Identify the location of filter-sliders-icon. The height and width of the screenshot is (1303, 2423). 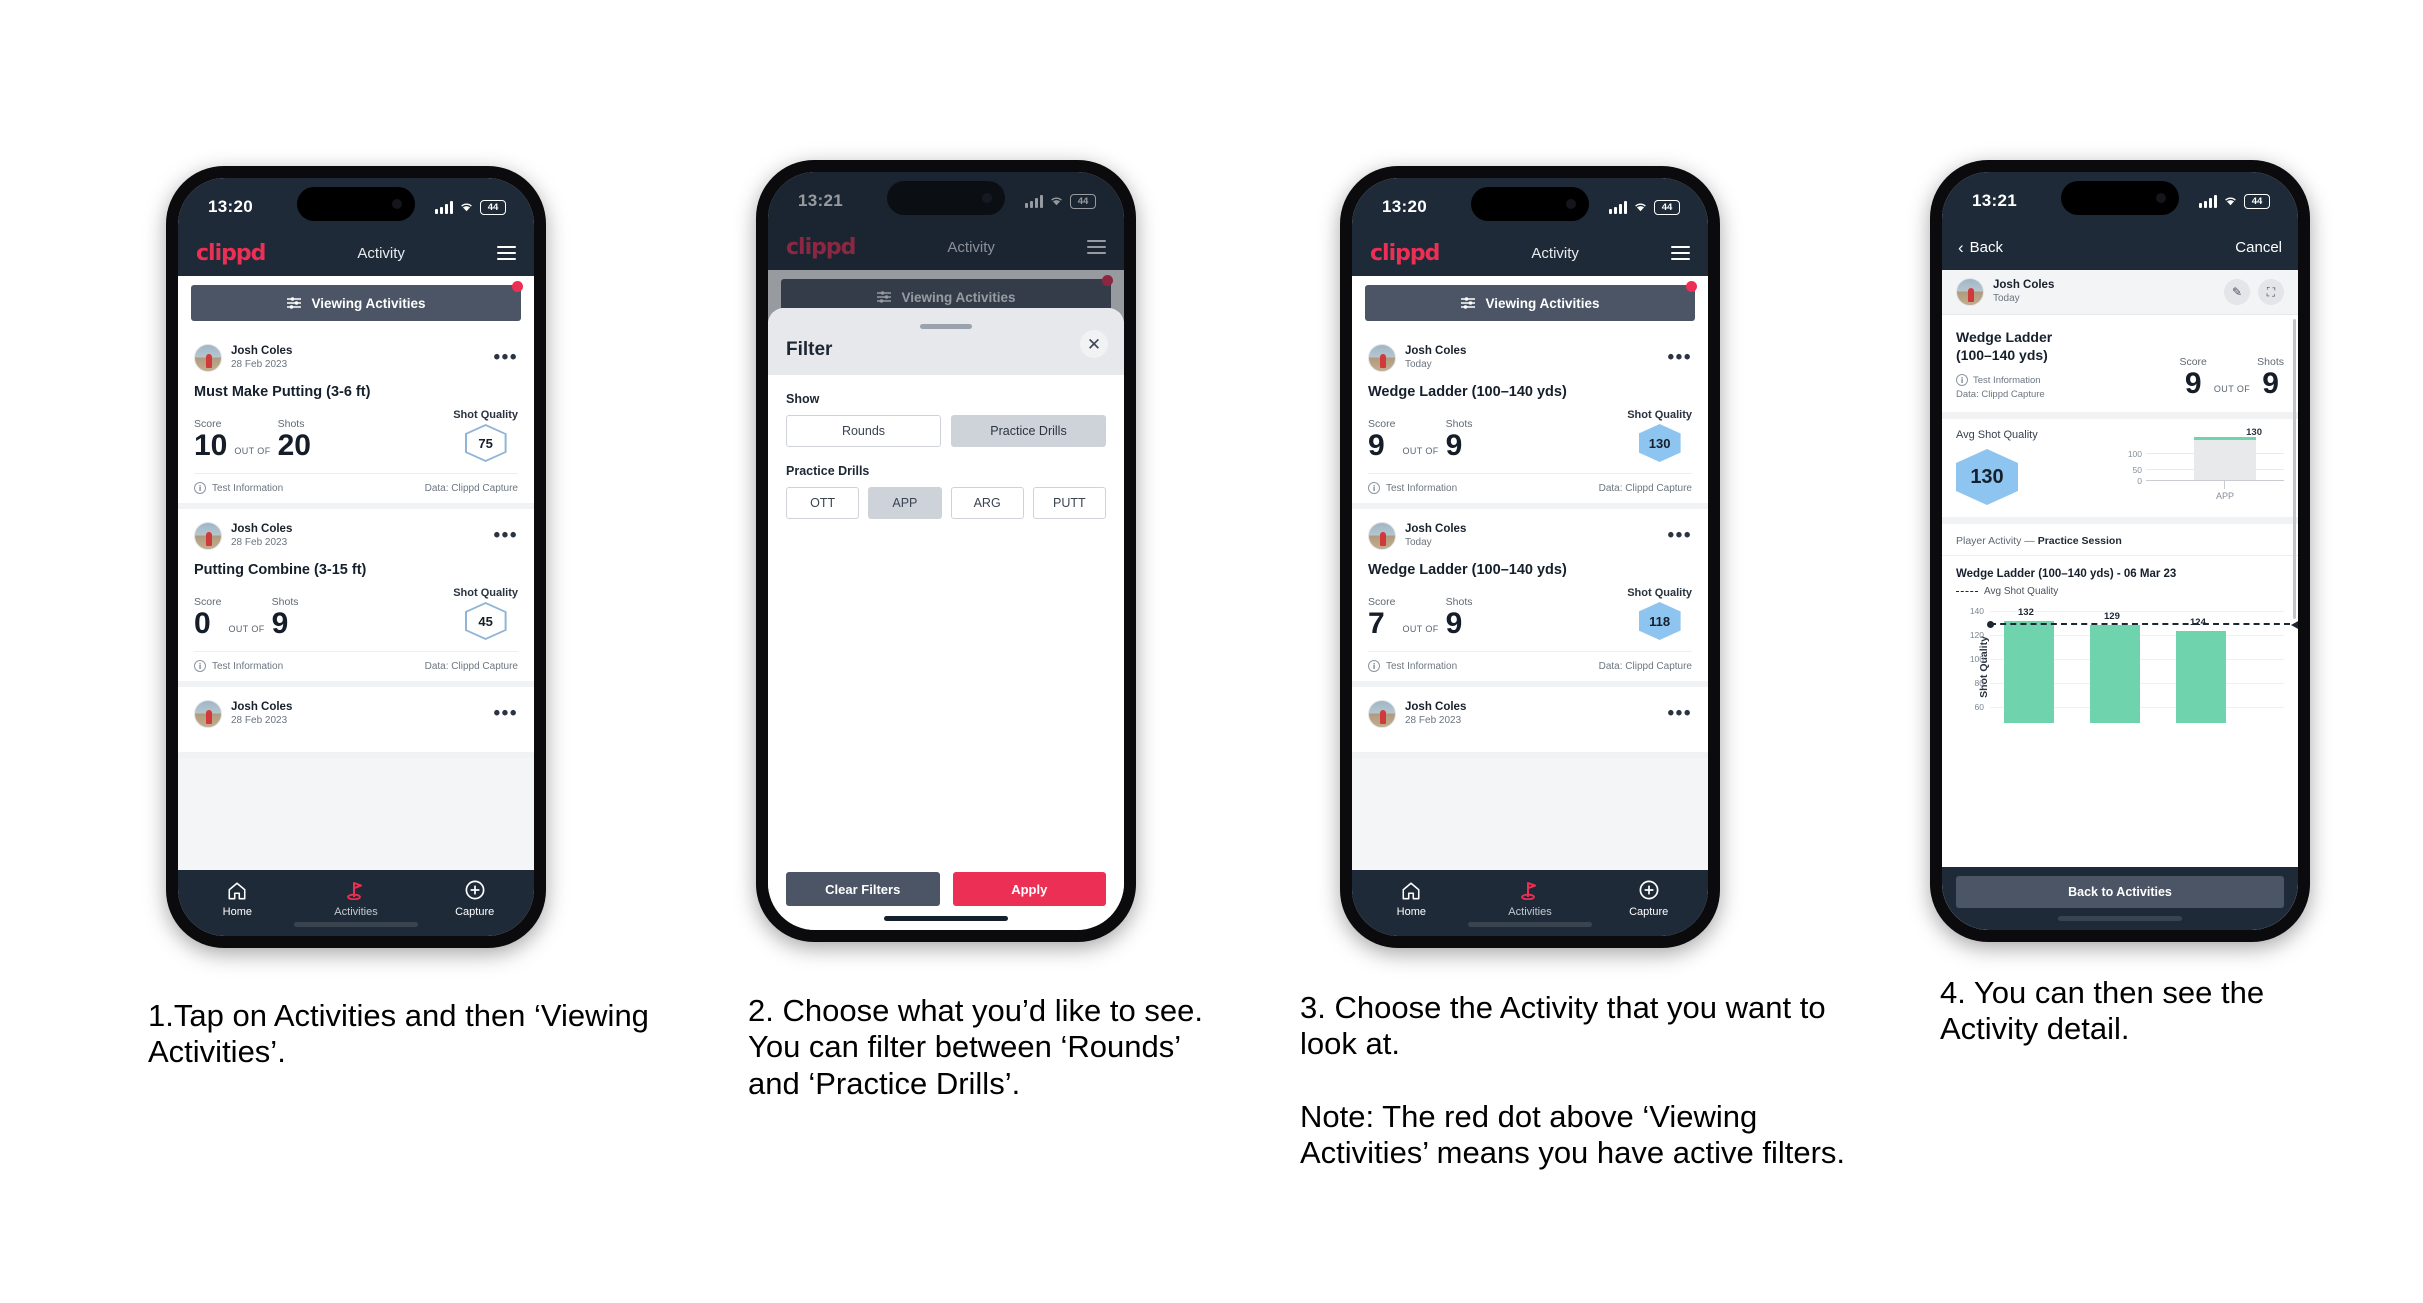
(1468, 303).